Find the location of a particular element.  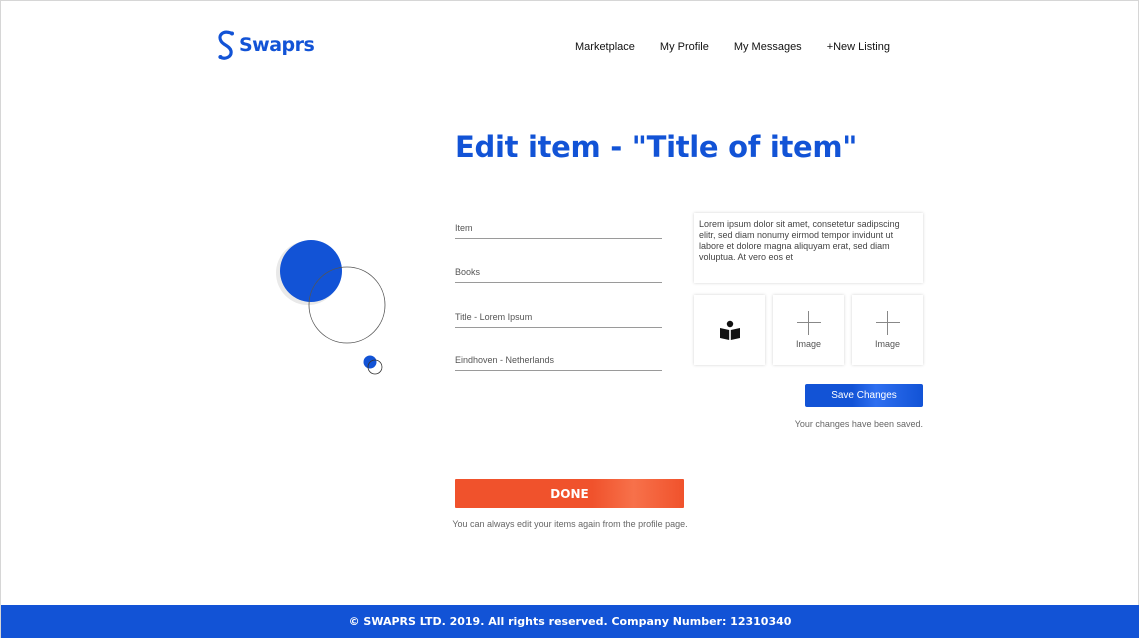

image-tile-3: Image is located at coordinates (887, 330).